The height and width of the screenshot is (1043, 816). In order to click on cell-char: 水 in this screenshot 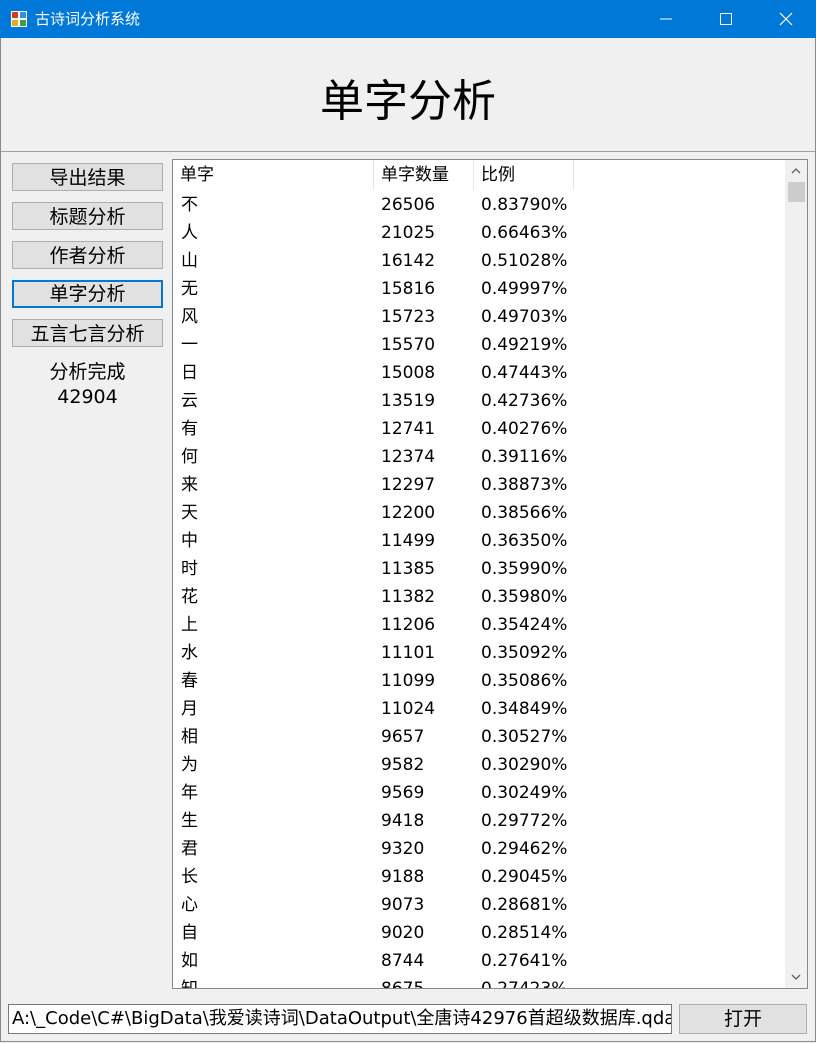, I will do `click(189, 653)`.